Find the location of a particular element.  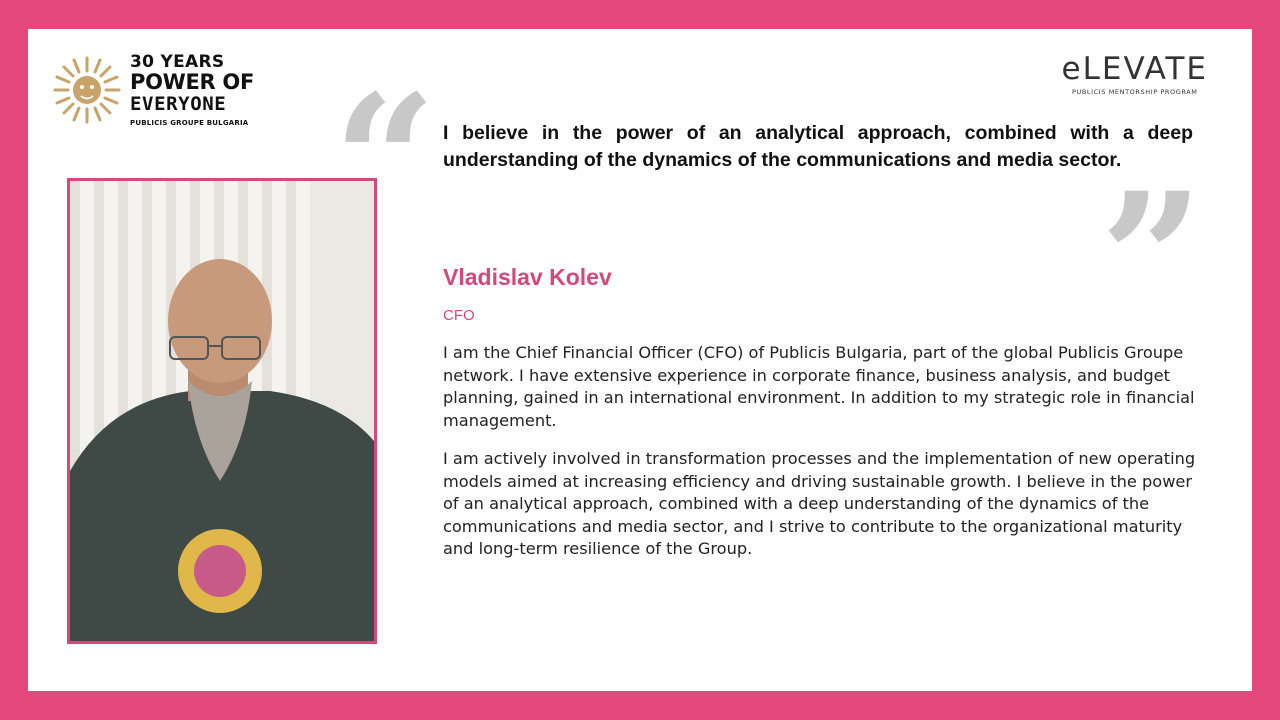

logo-line-years: 30 YEARS is located at coordinates (177, 62).